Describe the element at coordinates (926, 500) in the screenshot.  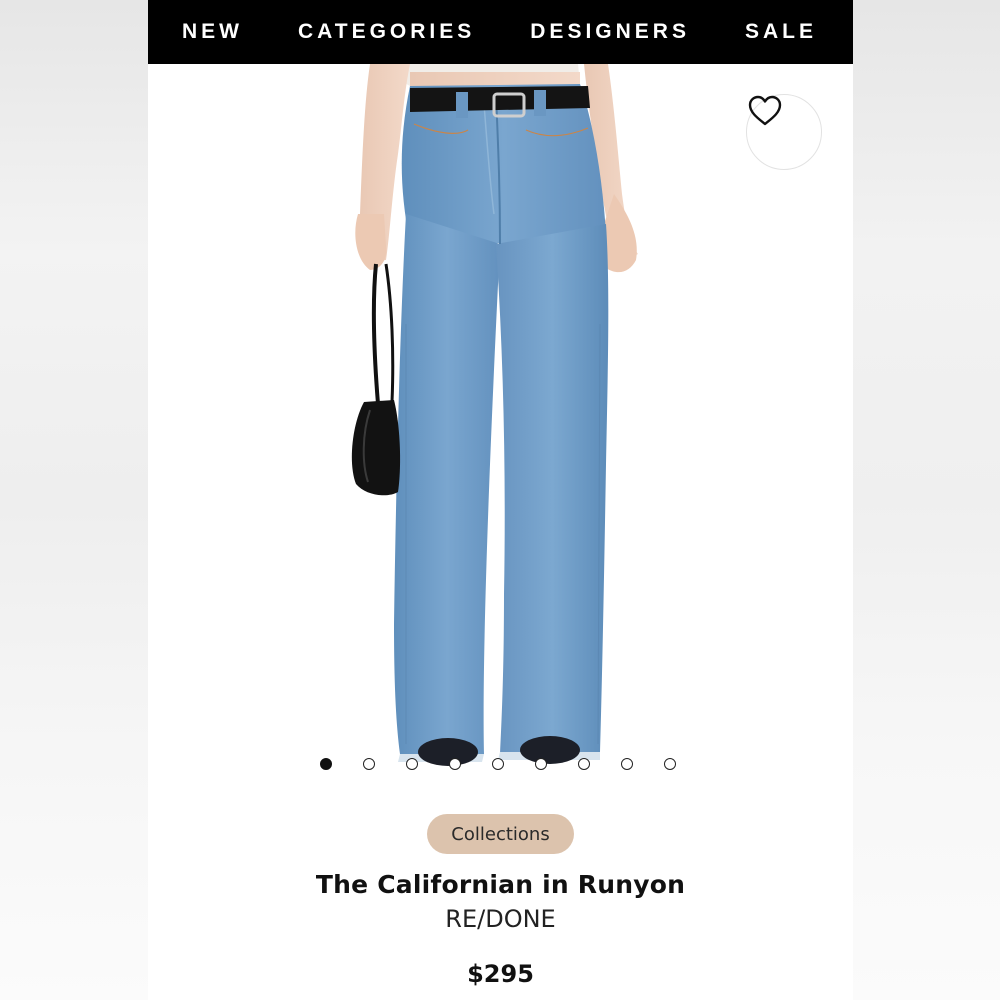
I see `background-right` at that location.